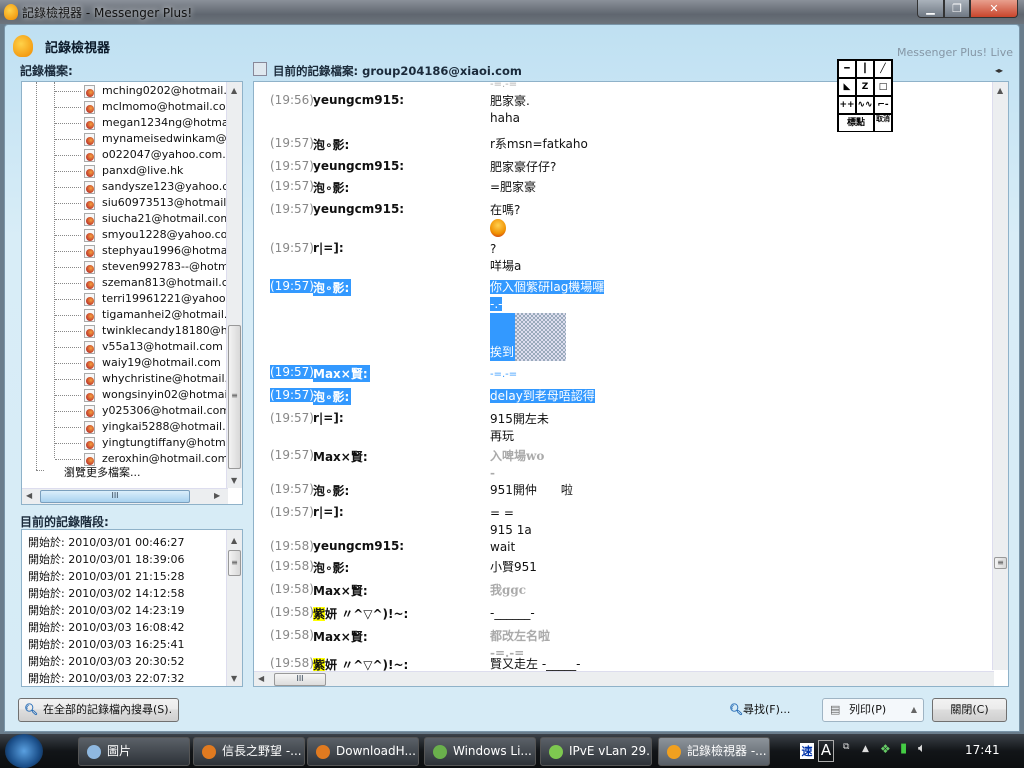  Describe the element at coordinates (234, 608) in the screenshot. I see `session-list-scrollbar: ▲ ≡ ▼` at that location.